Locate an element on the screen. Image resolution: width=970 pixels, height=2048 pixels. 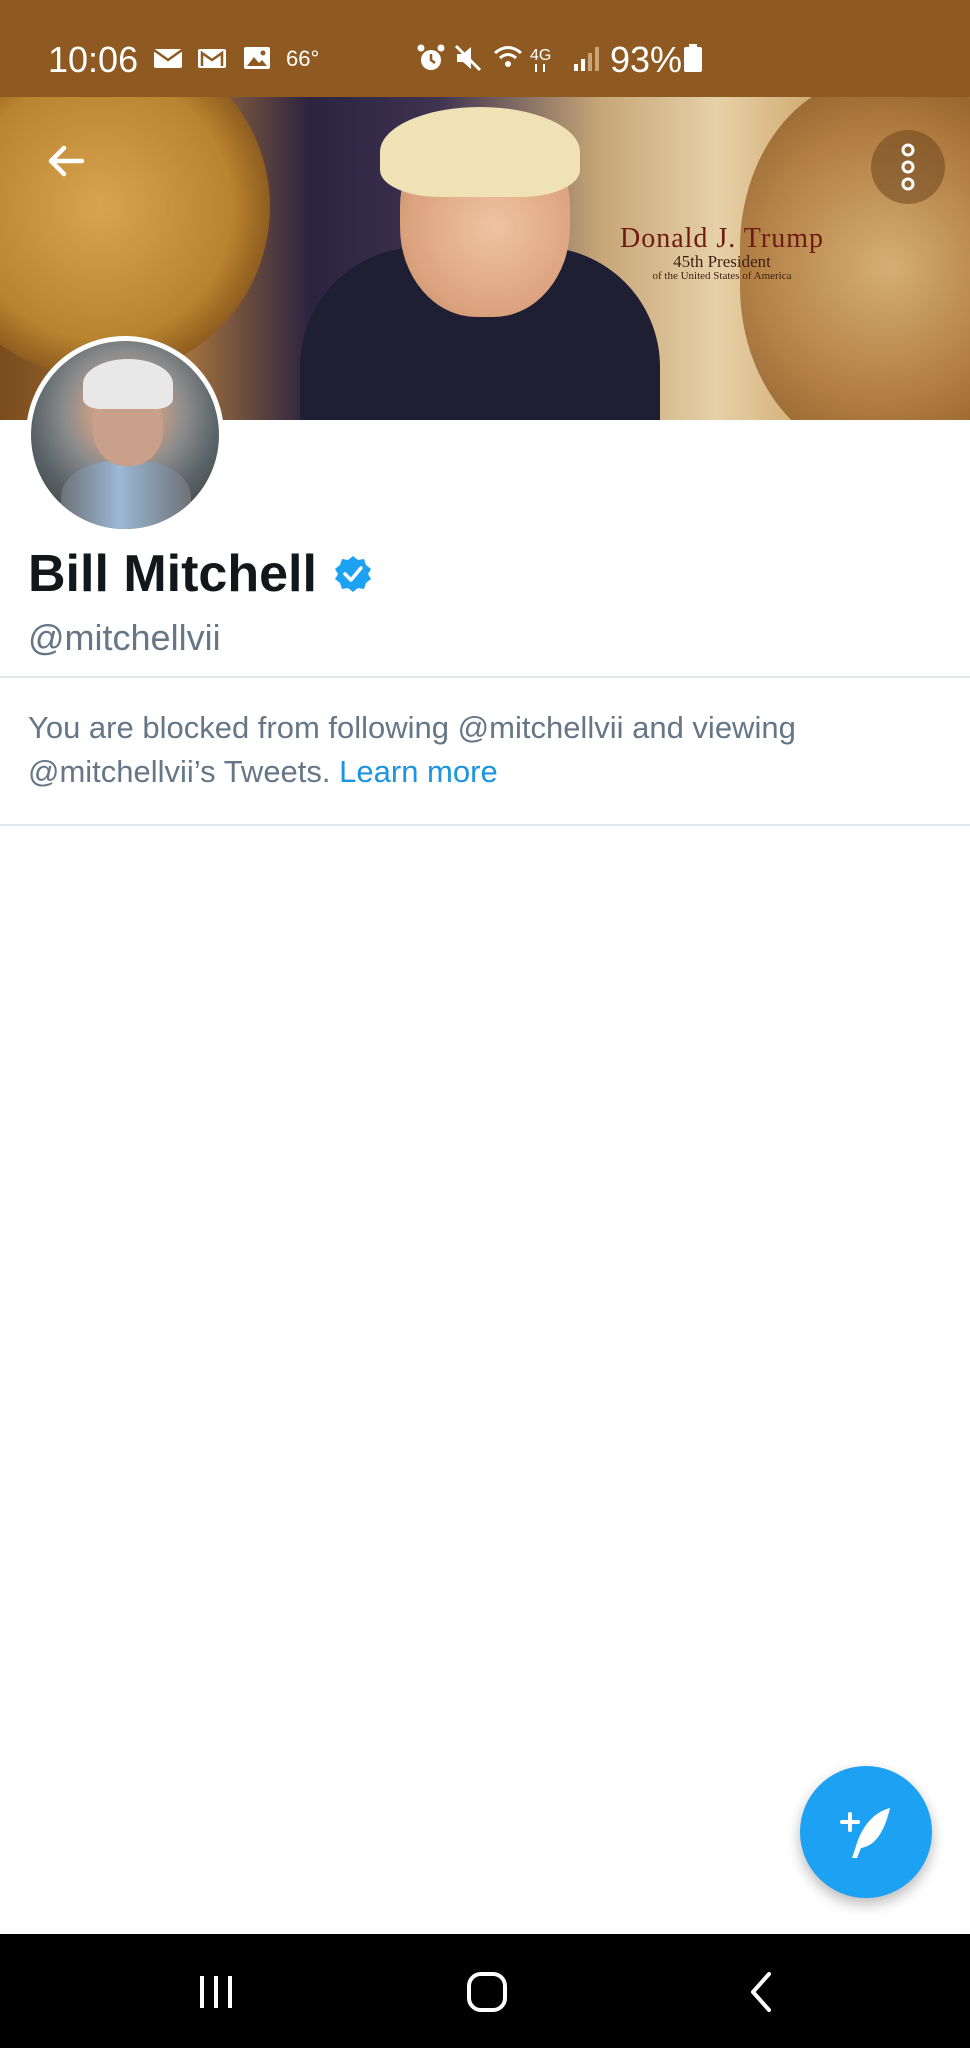
avatar is located at coordinates (125, 435).